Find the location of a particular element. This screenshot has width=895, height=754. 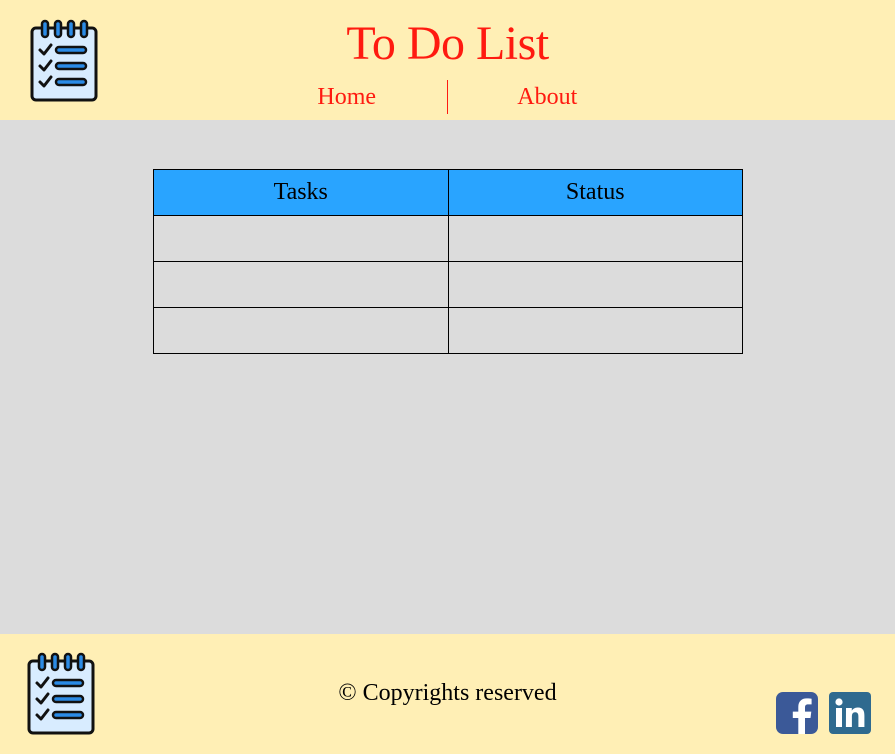

table-header-row: Tasks Status is located at coordinates (448, 192).